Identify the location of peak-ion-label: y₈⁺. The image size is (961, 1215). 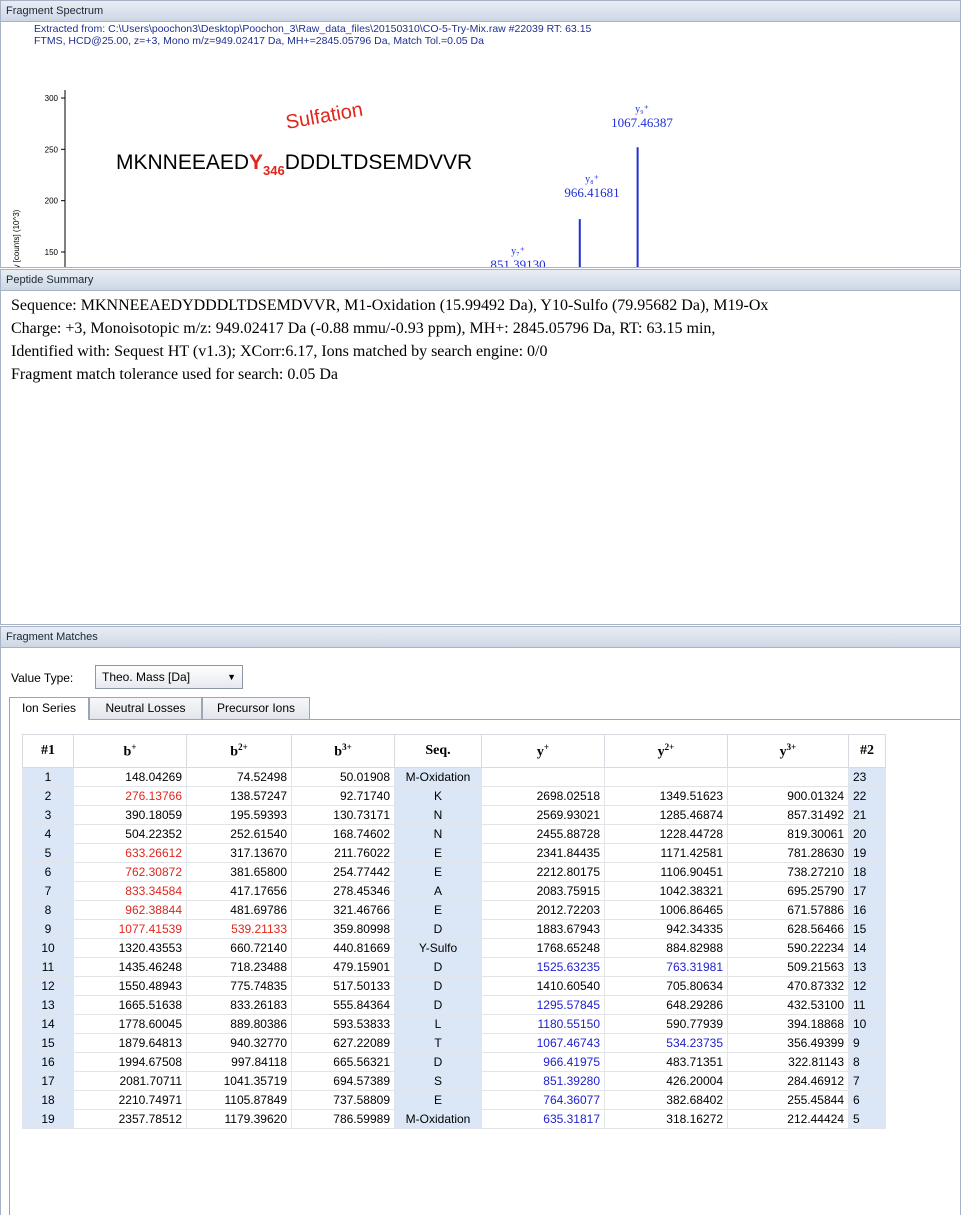
(592, 179).